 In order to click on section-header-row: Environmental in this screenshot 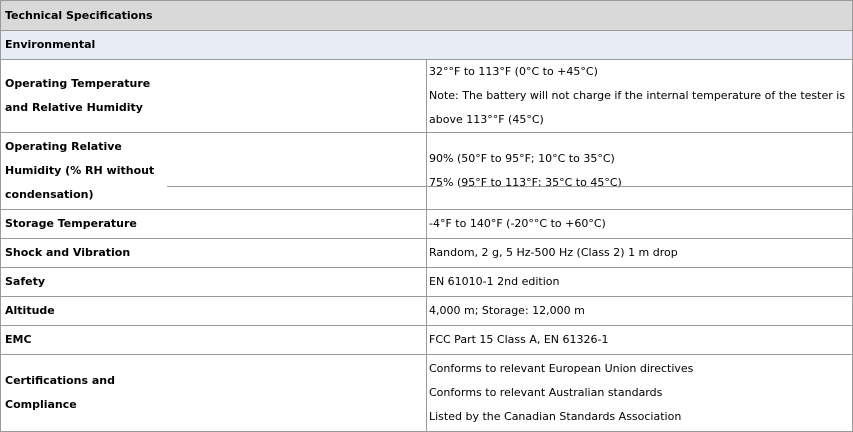, I will do `click(426, 45)`.